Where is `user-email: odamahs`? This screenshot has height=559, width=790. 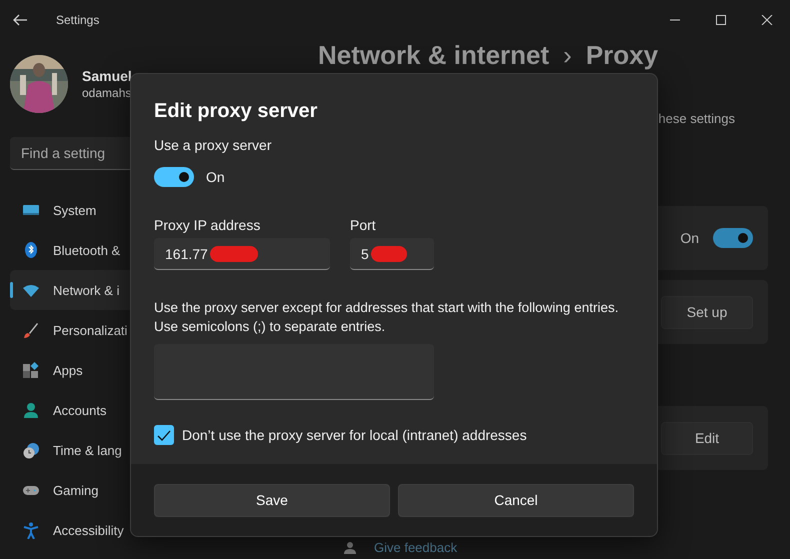 user-email: odamahs is located at coordinates (107, 93).